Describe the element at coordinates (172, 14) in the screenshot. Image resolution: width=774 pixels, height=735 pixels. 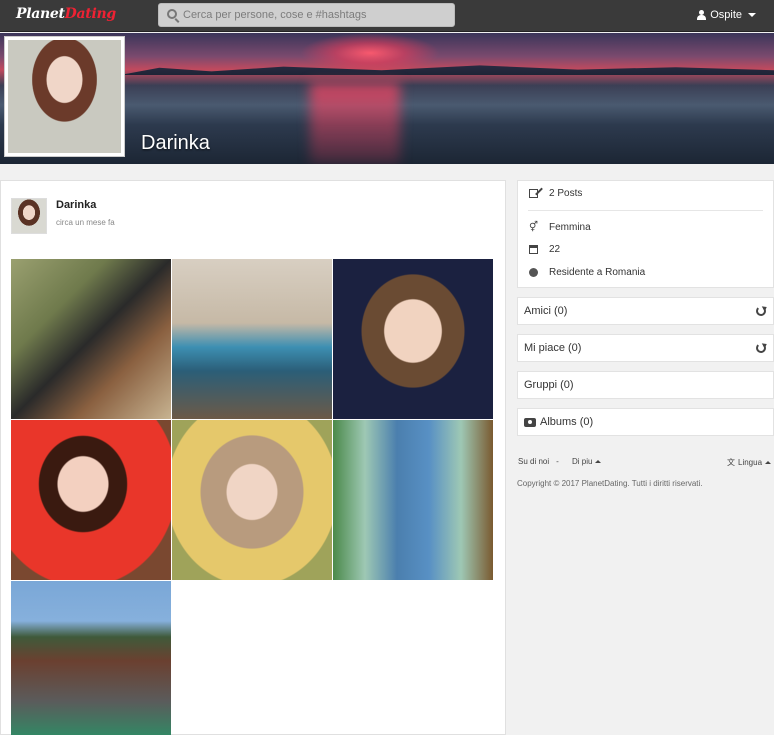
I see `search-icon` at that location.